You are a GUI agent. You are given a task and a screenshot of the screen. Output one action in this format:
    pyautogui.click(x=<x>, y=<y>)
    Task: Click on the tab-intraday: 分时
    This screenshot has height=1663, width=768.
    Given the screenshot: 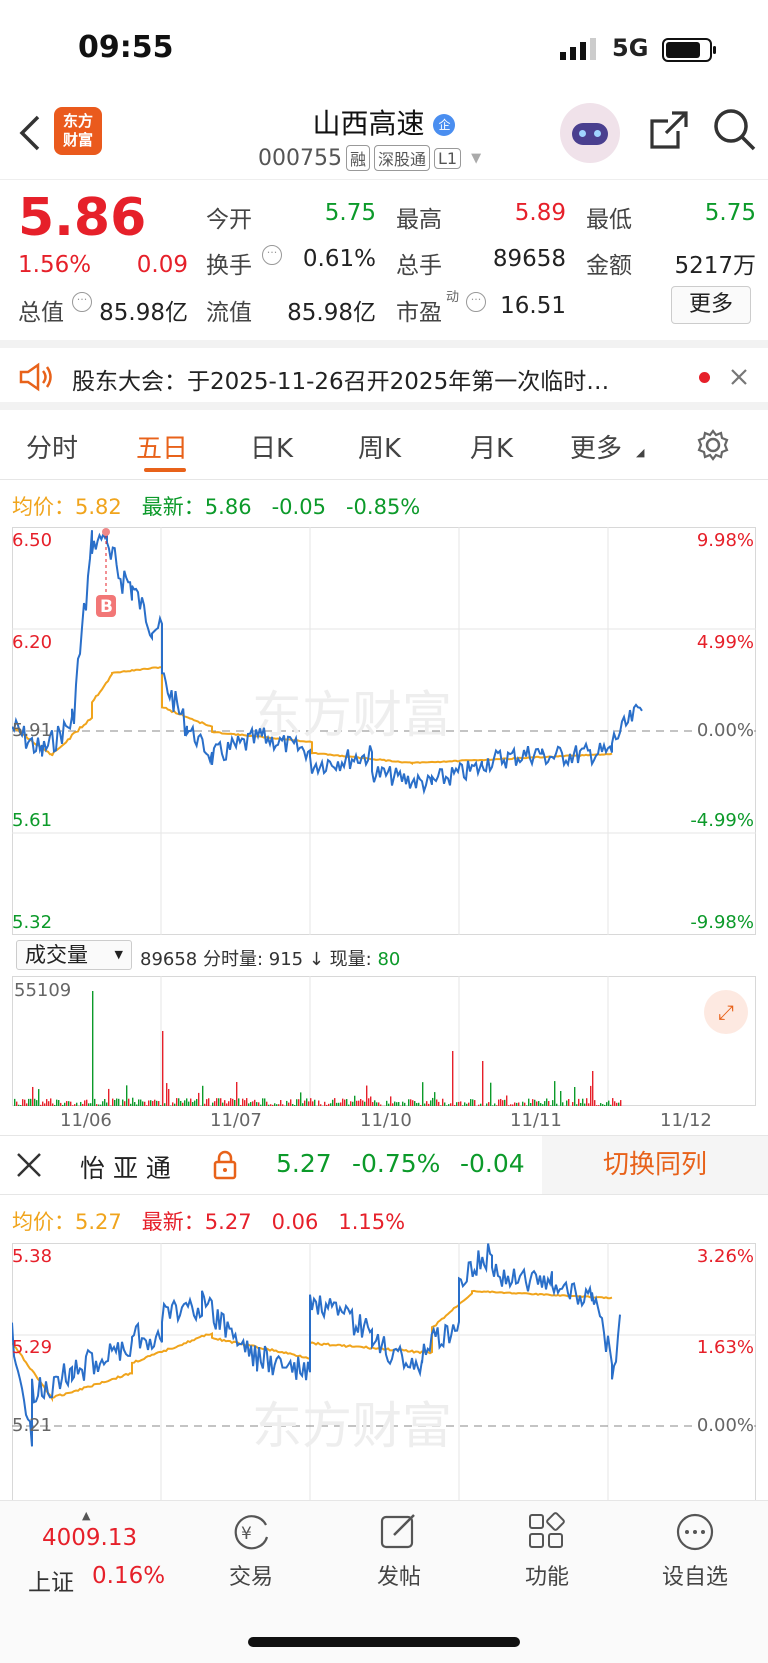 What is the action you would take?
    pyautogui.click(x=52, y=446)
    